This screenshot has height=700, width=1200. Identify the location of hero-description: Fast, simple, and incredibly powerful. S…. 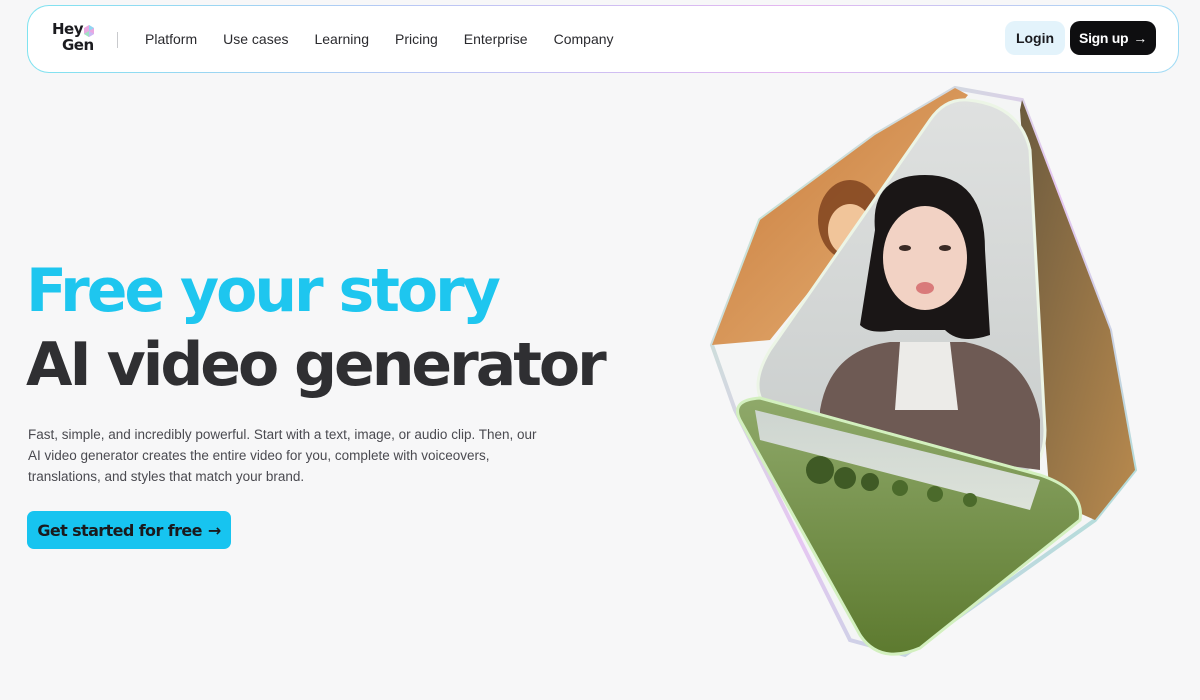
(282, 455).